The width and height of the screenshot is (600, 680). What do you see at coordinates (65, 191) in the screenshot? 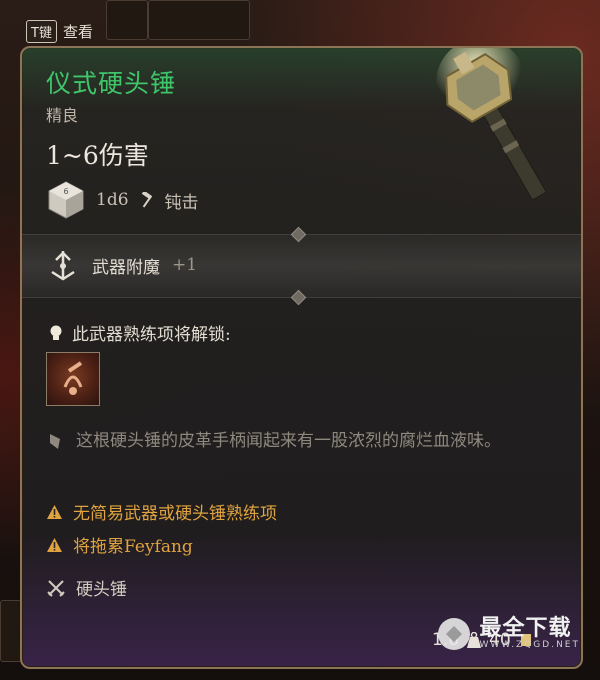
I see `svg-text: 6` at bounding box center [65, 191].